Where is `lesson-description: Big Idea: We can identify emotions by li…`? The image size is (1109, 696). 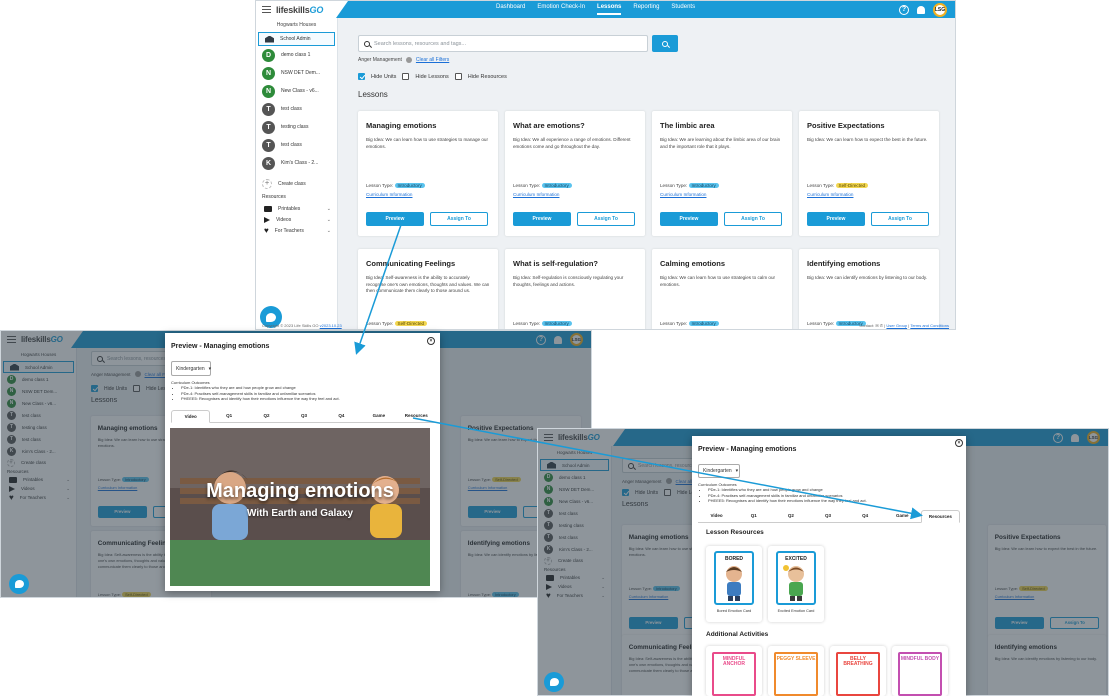
lesson-description: Big Idea: We can identify emotions by li… is located at coordinates (867, 277).